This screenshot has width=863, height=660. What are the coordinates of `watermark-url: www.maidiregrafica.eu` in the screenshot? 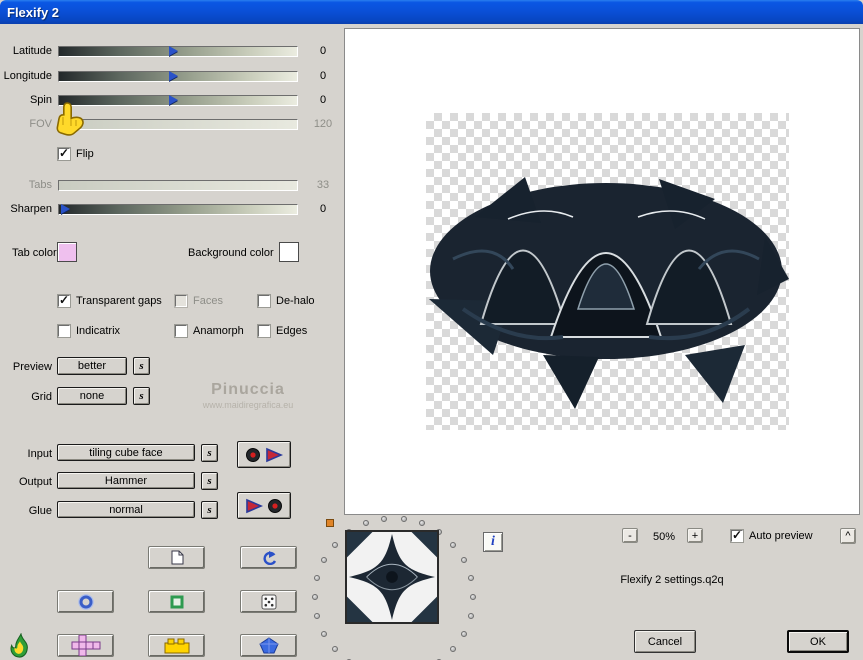 It's located at (248, 405).